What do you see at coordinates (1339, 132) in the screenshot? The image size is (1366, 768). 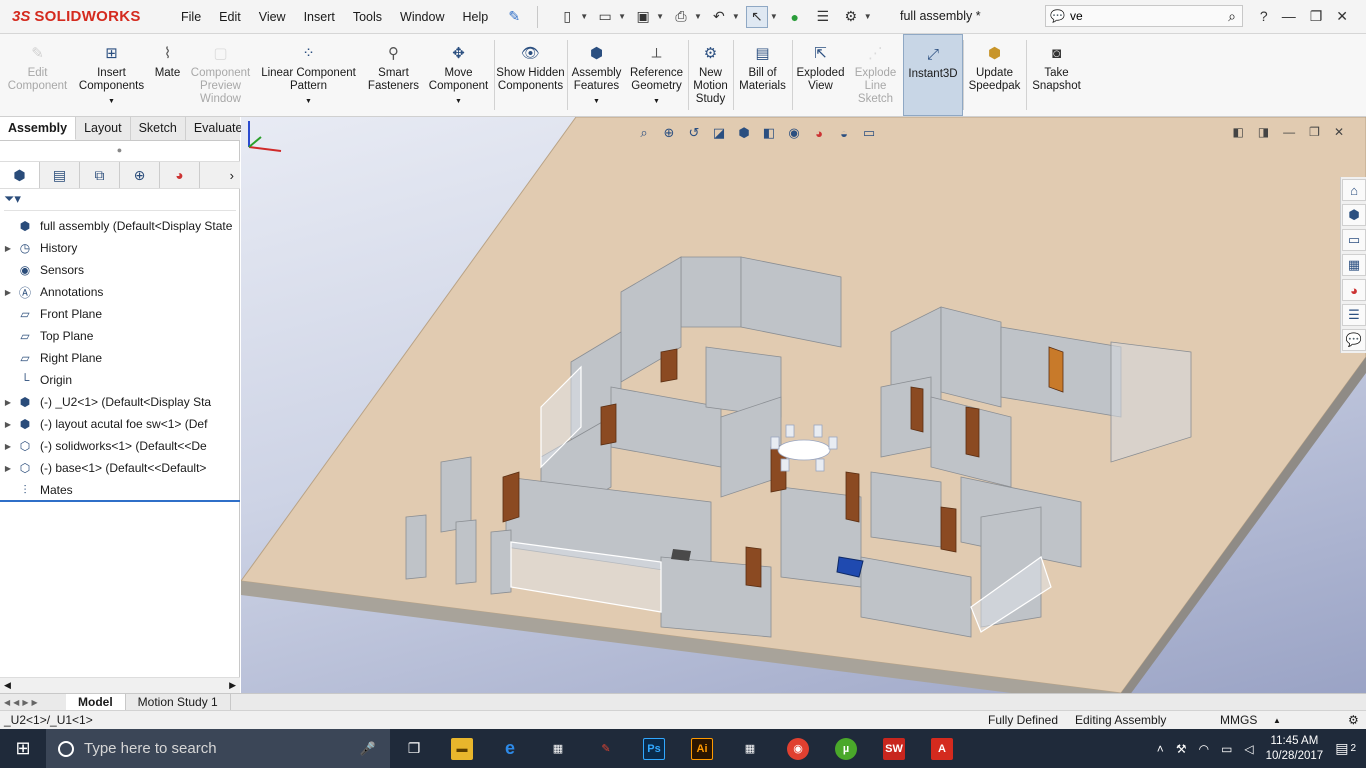 I see `viewport-close-icon: ✕` at bounding box center [1339, 132].